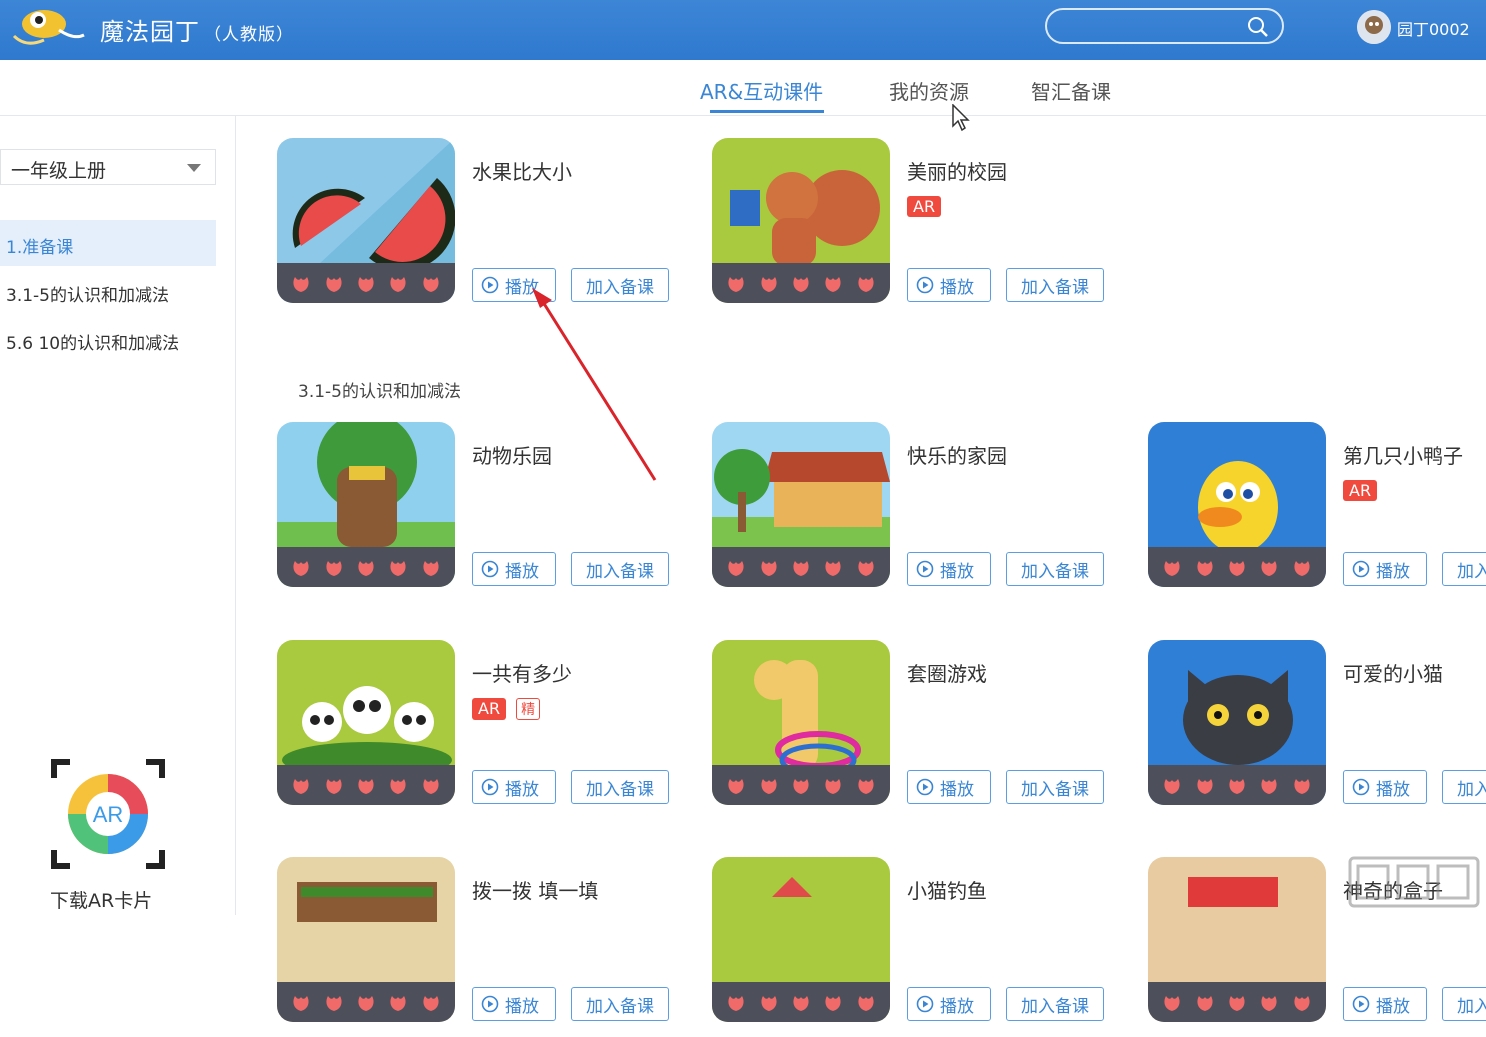 Image resolution: width=1486 pixels, height=1037 pixels. I want to click on username: 园丁0002, so click(1433, 28).